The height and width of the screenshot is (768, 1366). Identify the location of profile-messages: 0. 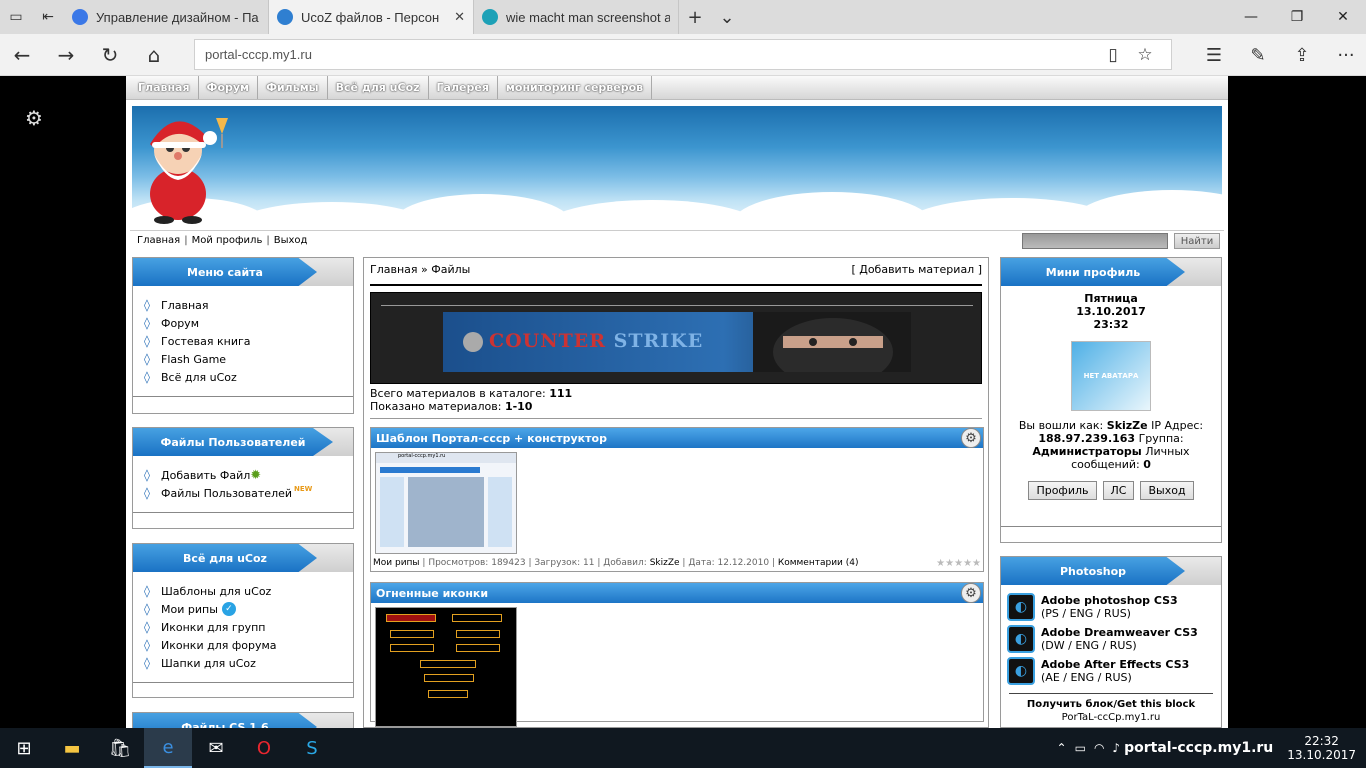
(1147, 464).